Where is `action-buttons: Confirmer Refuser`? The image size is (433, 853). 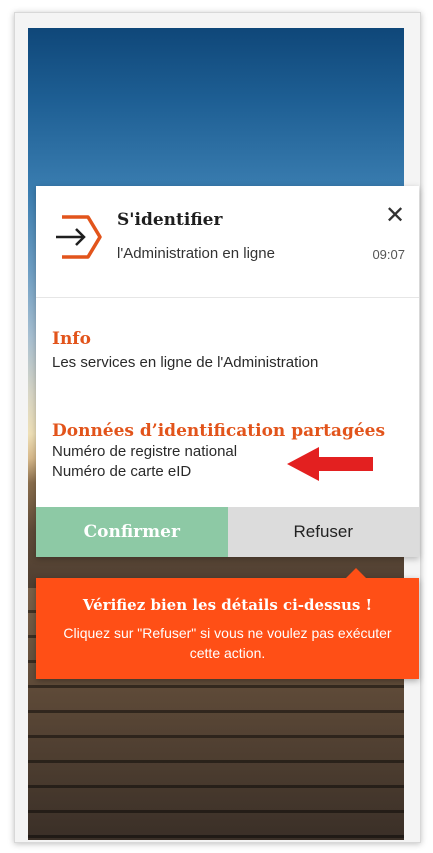 action-buttons: Confirmer Refuser is located at coordinates (227, 532).